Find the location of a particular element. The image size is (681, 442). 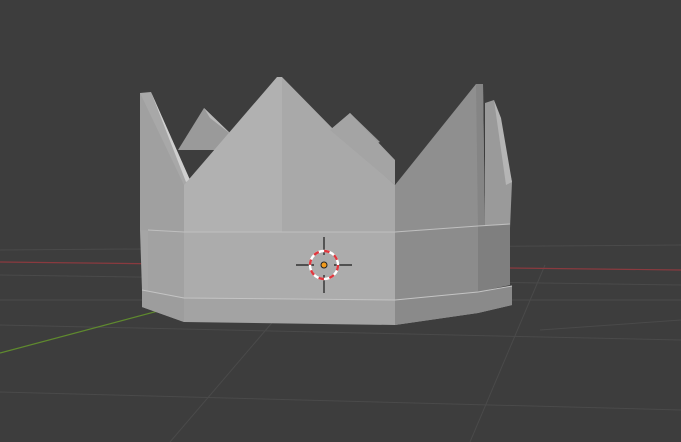

crown-spike-center is located at coordinates (233, 154).